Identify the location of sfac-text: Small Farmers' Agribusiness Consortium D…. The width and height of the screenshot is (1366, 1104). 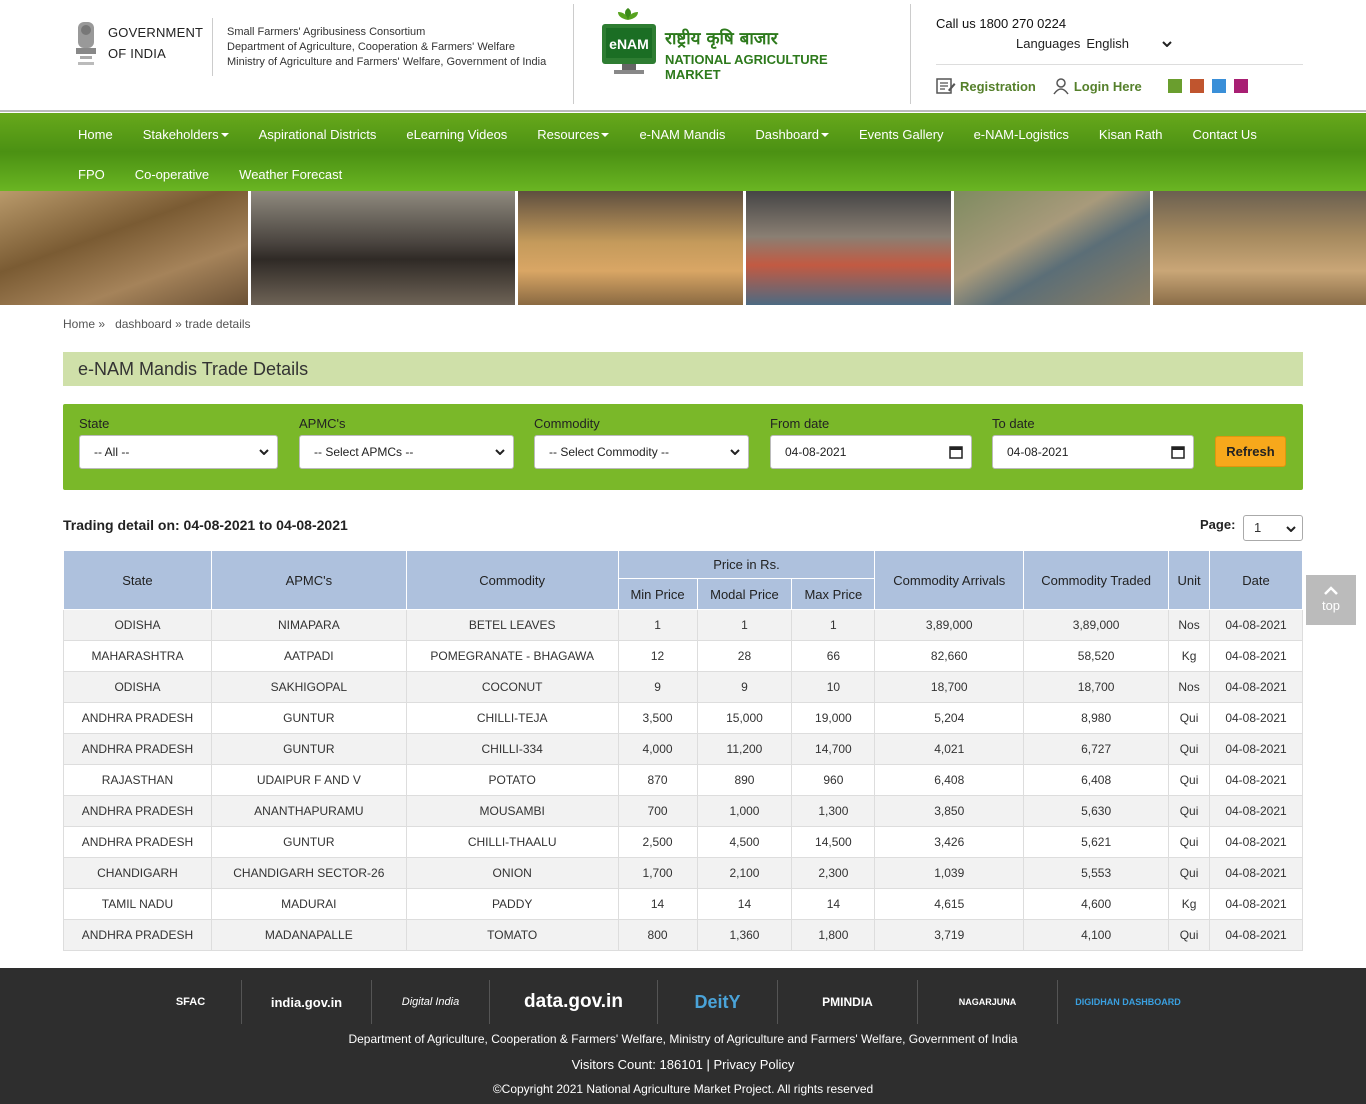
(386, 47).